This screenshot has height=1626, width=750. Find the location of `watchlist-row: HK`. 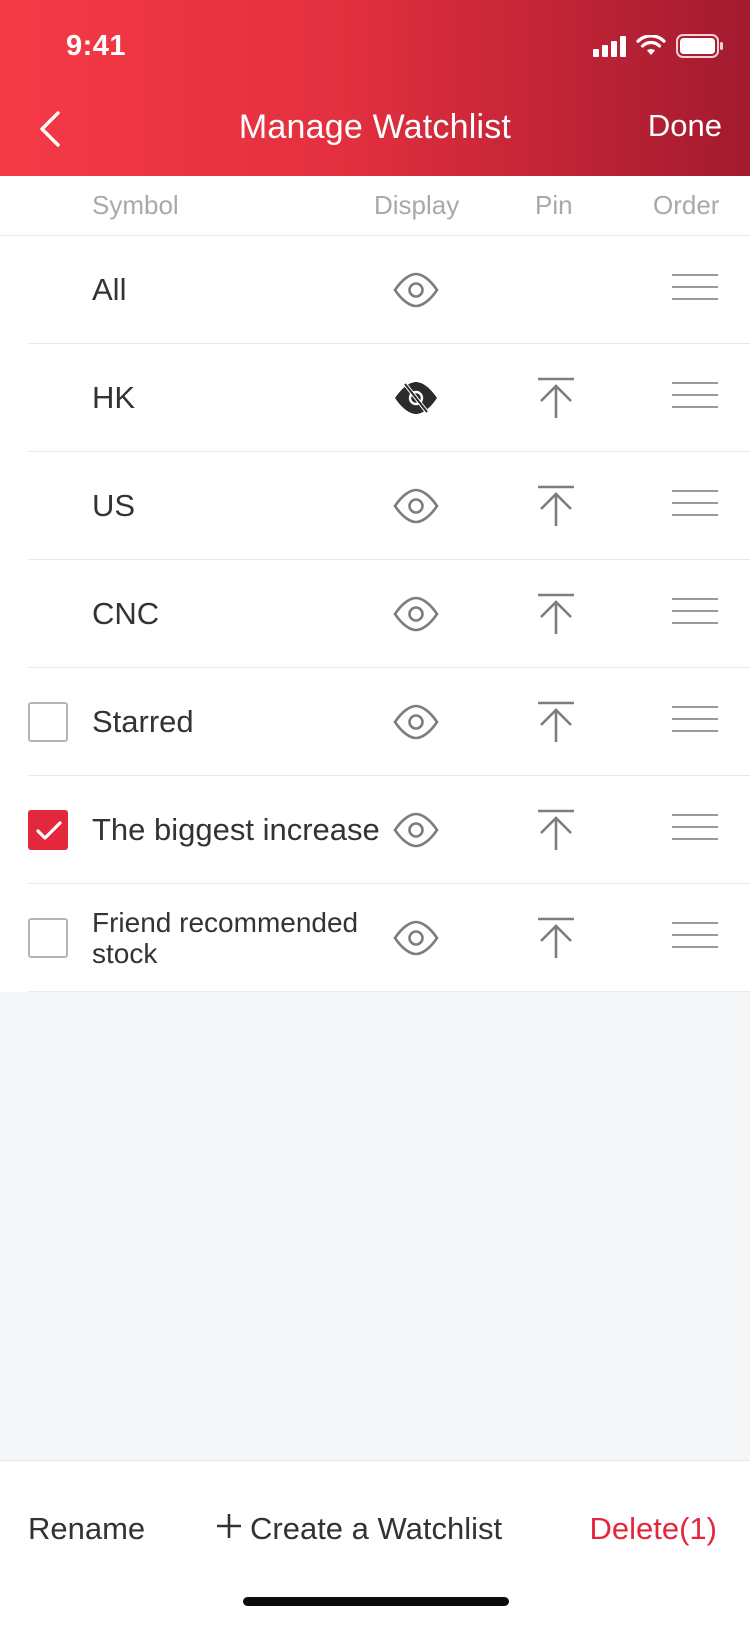

watchlist-row: HK is located at coordinates (389, 398).